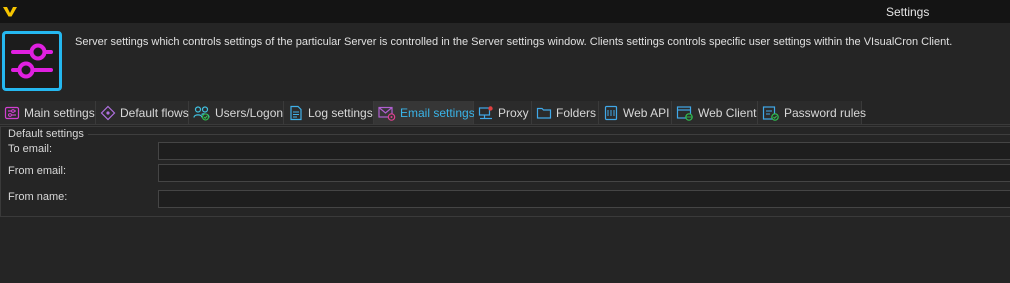 This screenshot has height=283, width=1010. I want to click on tab-label: Log settings, so click(340, 112).